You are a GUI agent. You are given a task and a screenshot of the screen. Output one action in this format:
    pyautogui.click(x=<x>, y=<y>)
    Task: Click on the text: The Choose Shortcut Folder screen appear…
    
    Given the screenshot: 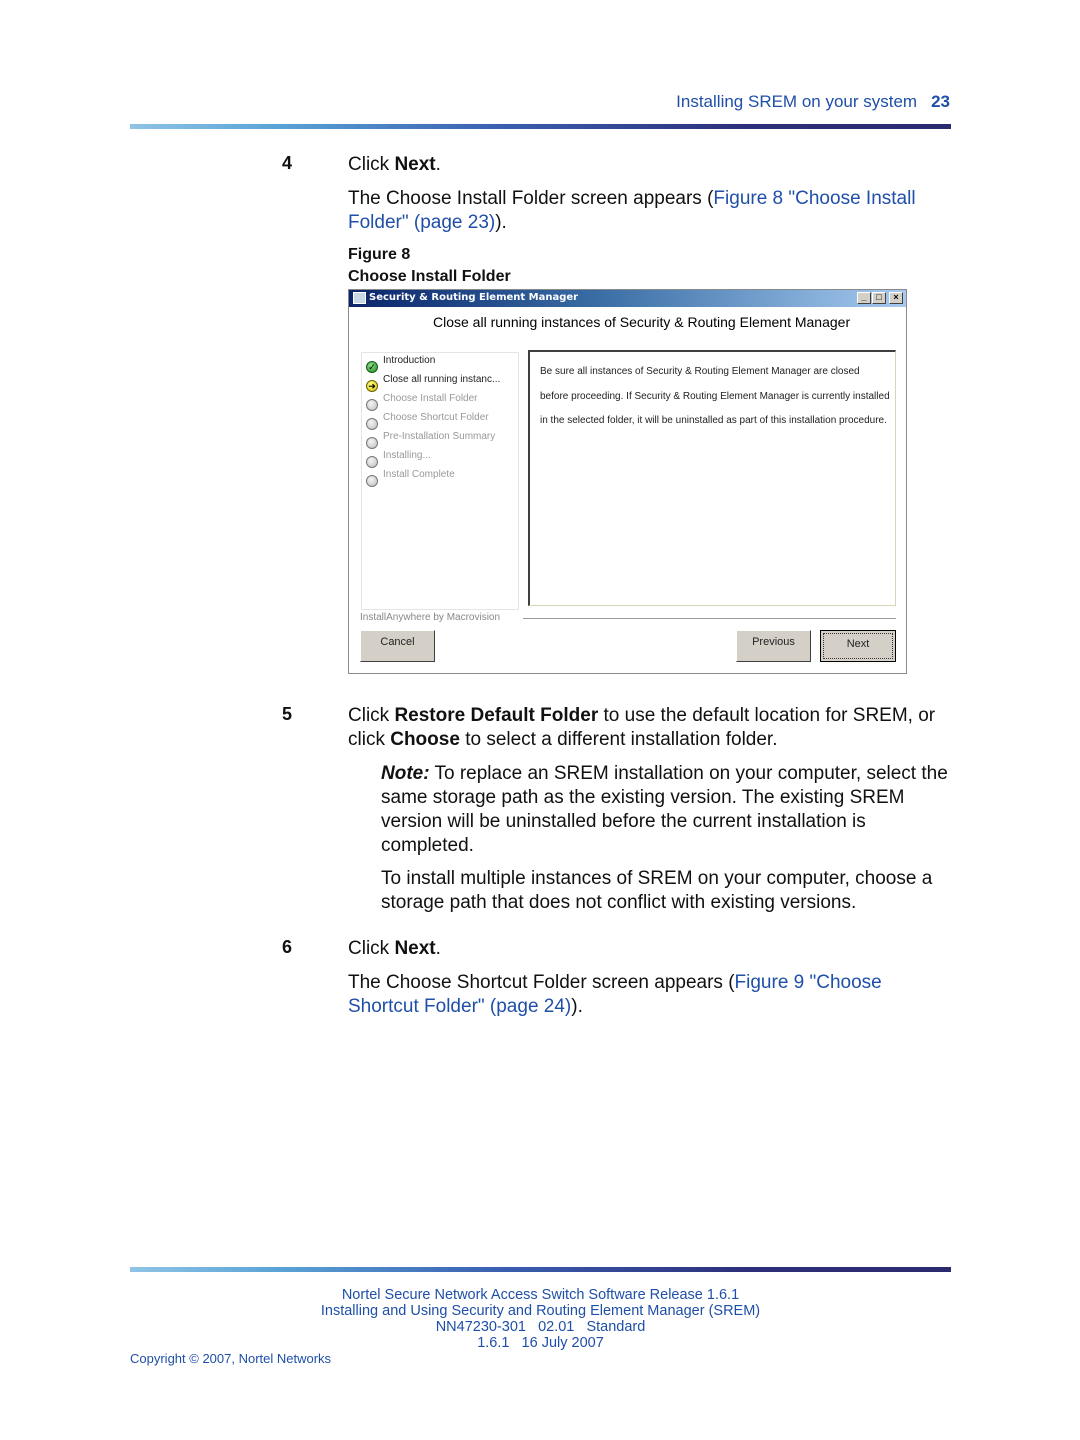 What is the action you would take?
    pyautogui.click(x=541, y=982)
    